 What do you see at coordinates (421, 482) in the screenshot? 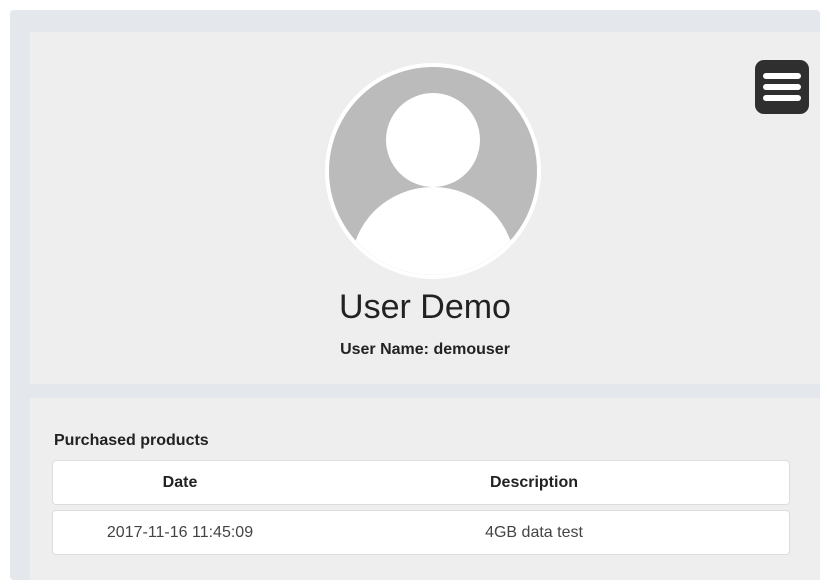
I see `products-table-header: Date Description` at bounding box center [421, 482].